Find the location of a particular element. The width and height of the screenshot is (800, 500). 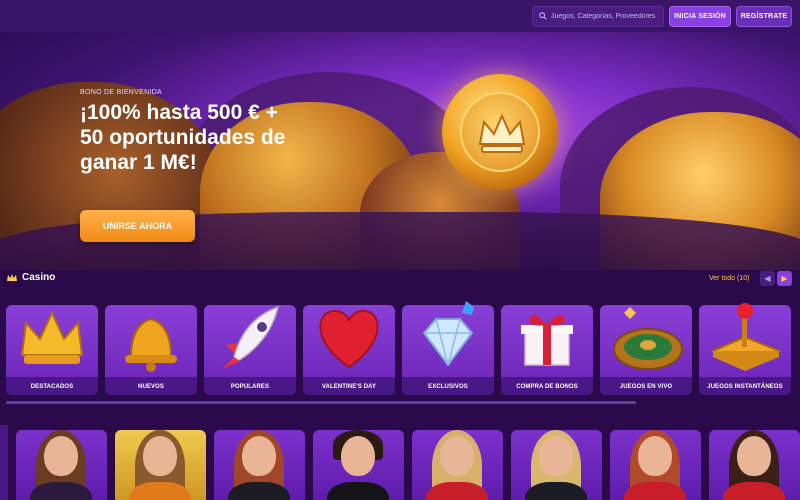

category-exclusivos: EXCLUSIVOS is located at coordinates (448, 348).